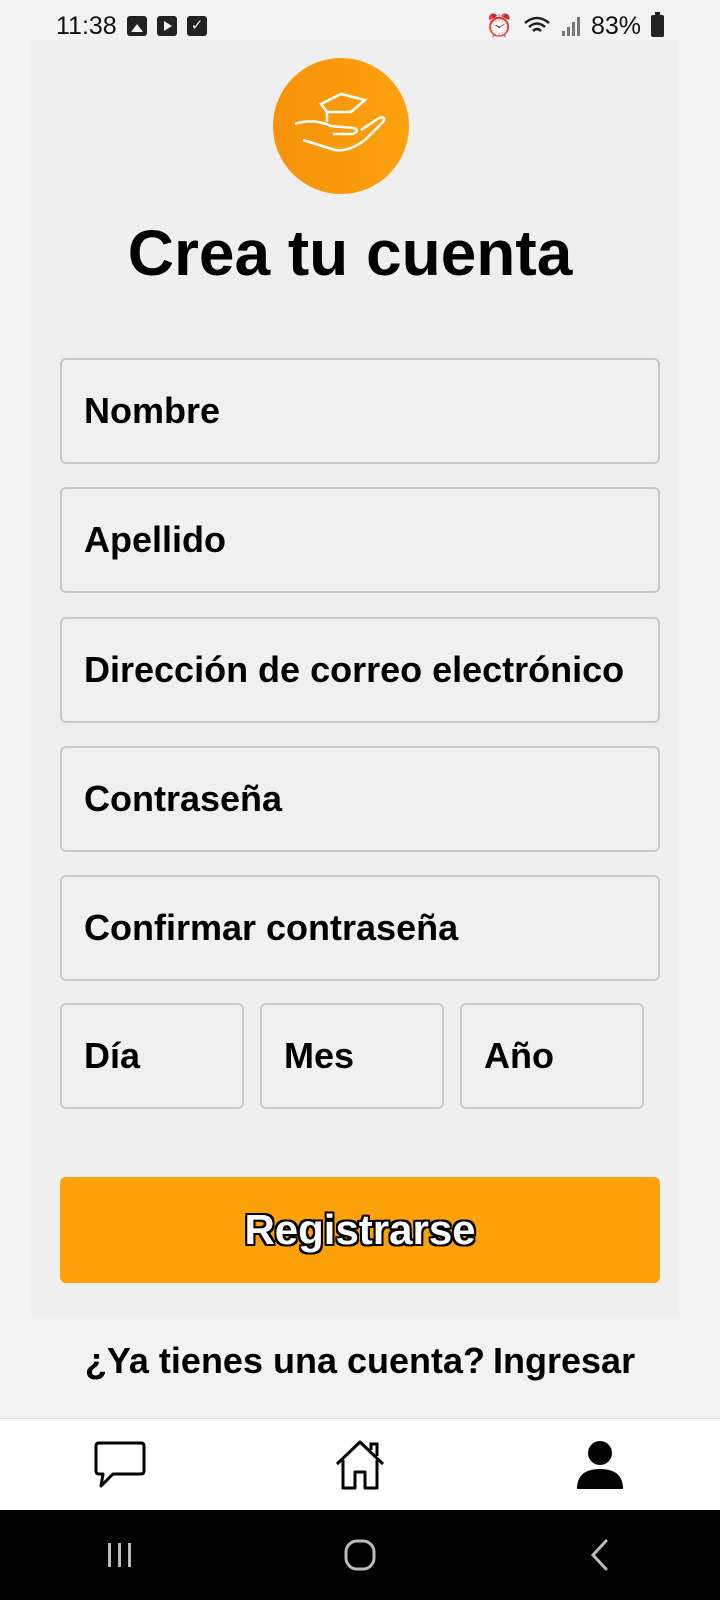 The height and width of the screenshot is (1600, 720). I want to click on password-placeholder: Contraseña, so click(183, 798).